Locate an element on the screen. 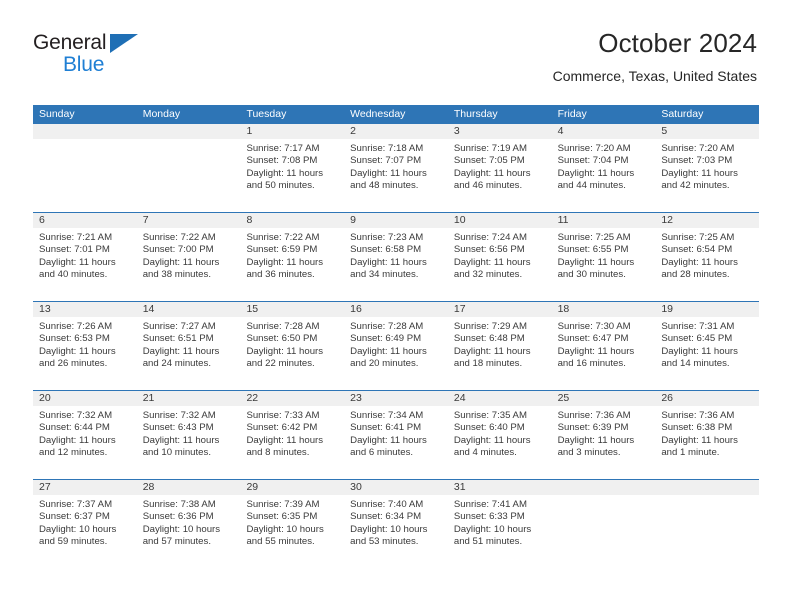 The height and width of the screenshot is (612, 792). day-number: 21 is located at coordinates (188, 398).